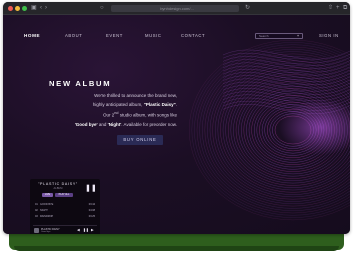 The image size is (353, 253). I want to click on song-name-2: 'Night', so click(114, 124).